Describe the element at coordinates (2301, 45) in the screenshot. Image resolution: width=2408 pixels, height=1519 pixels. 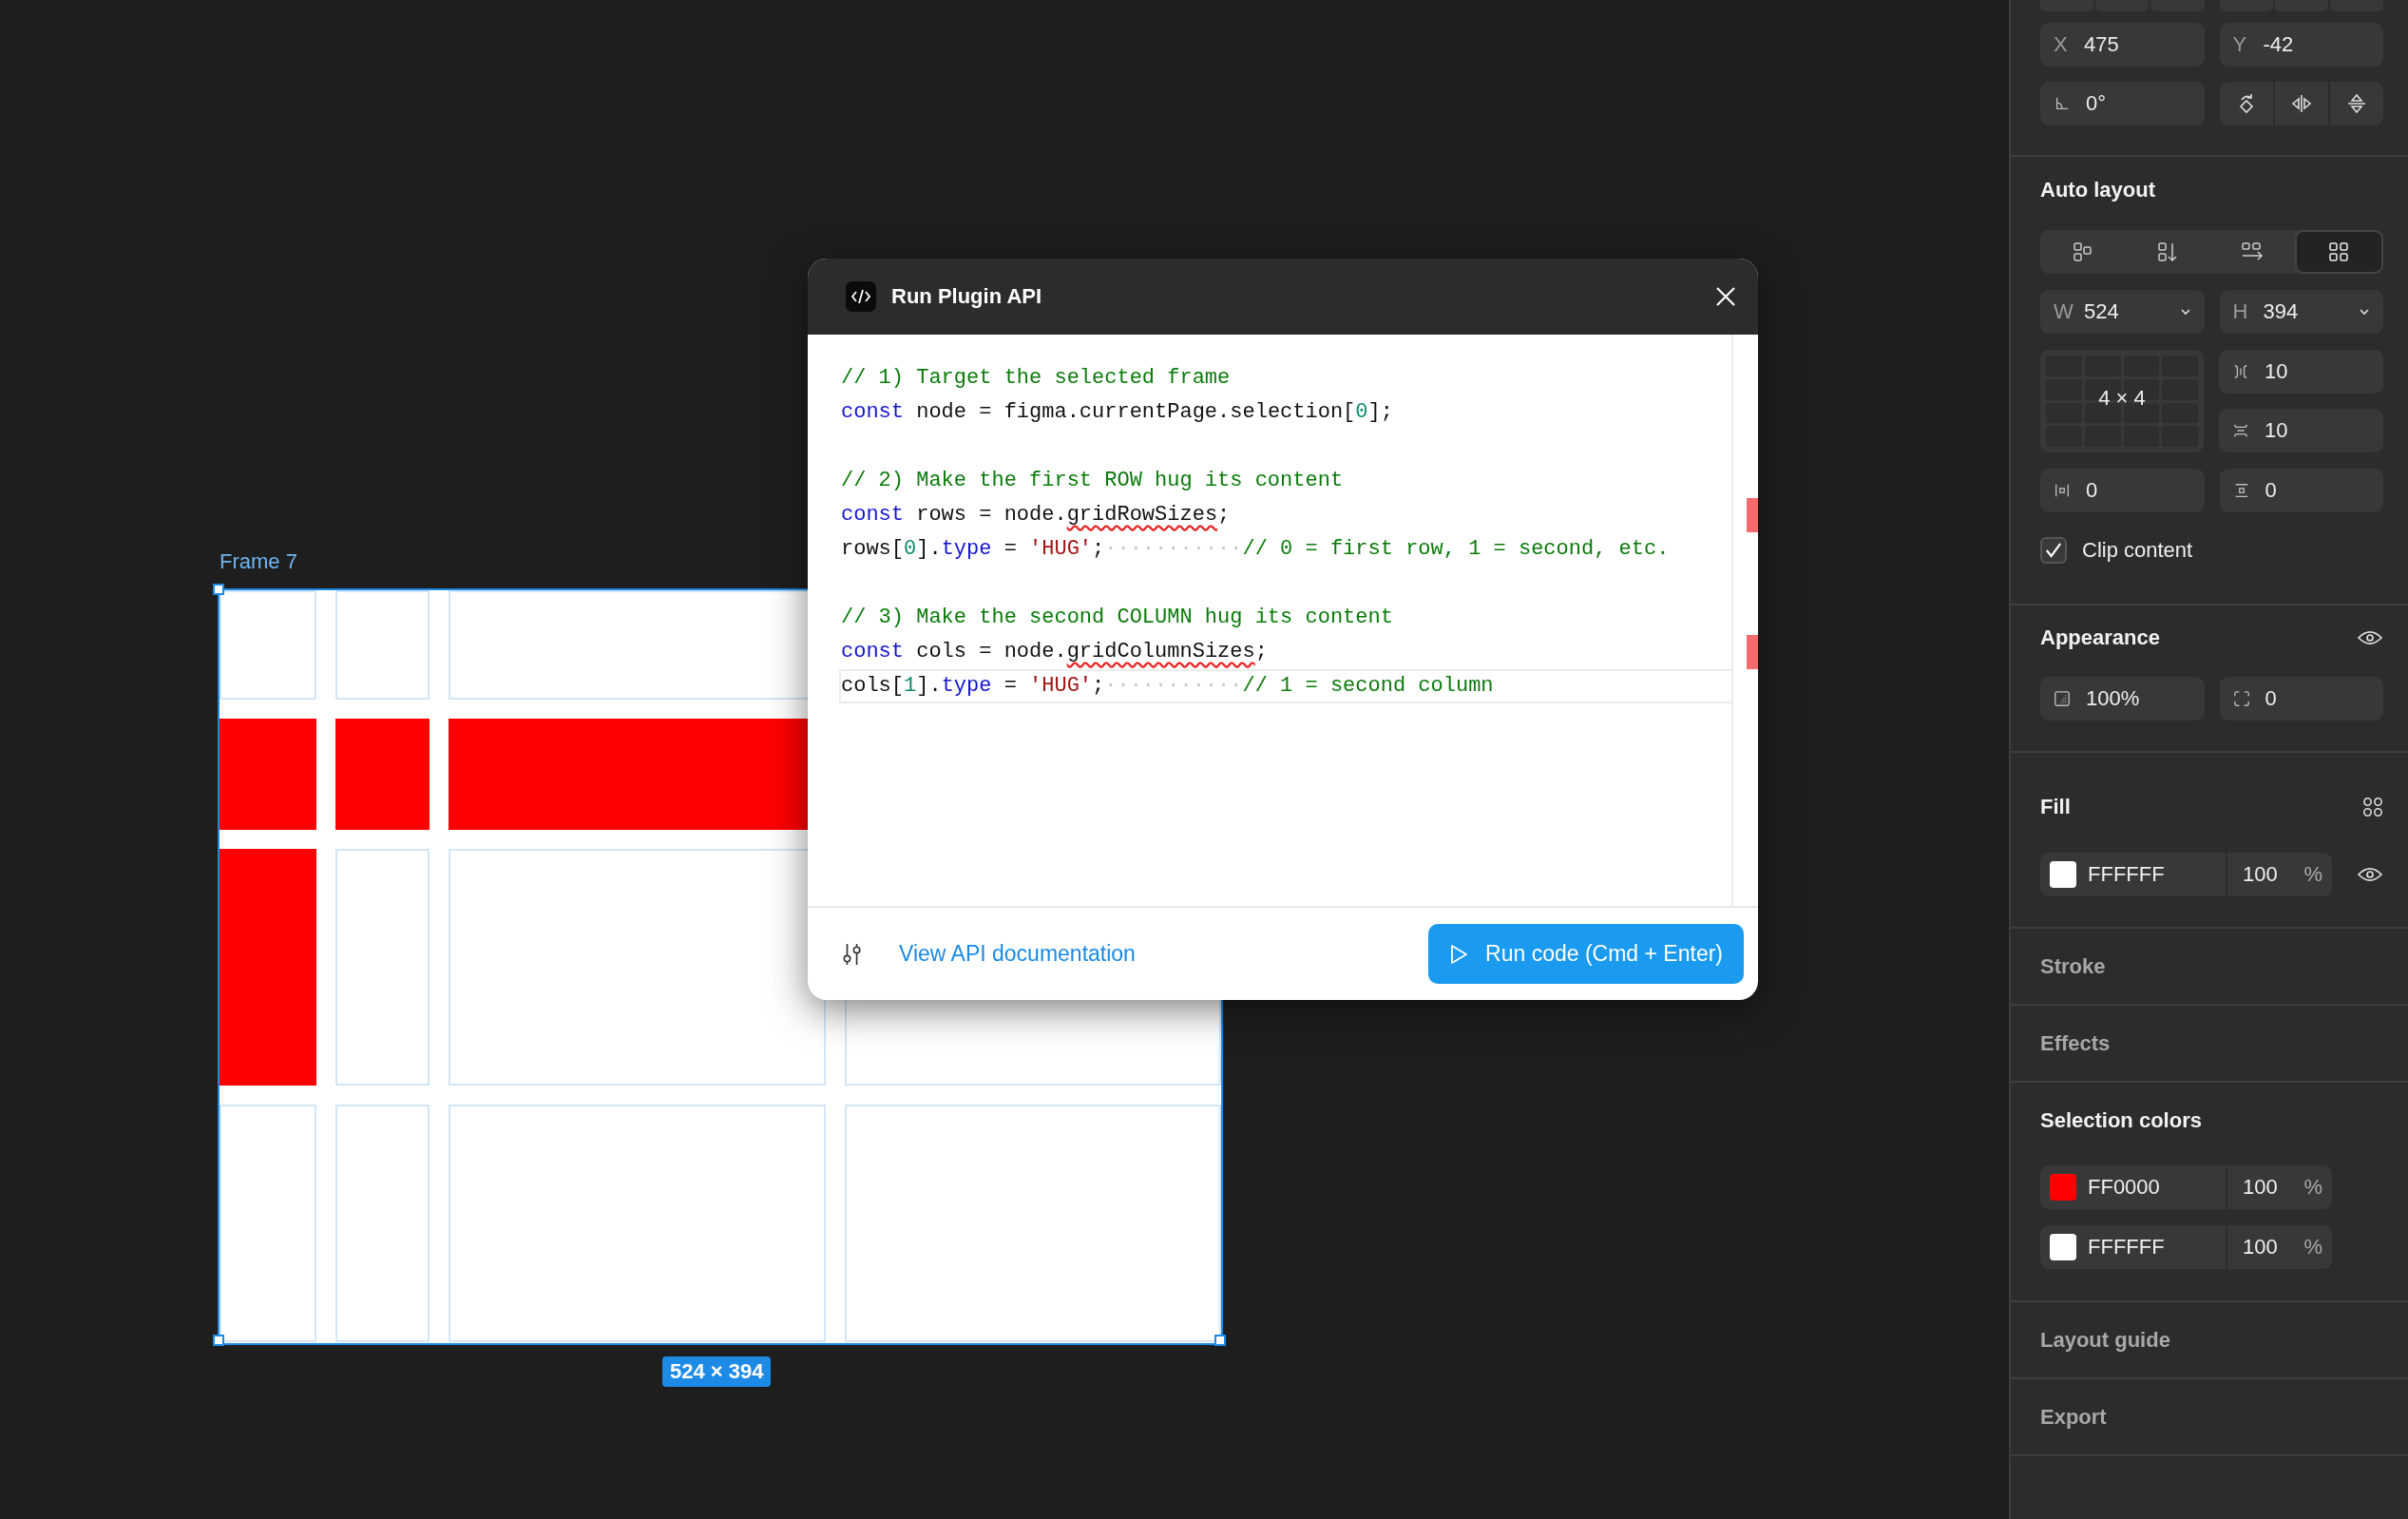
I see `y-position-field: Y -42` at that location.